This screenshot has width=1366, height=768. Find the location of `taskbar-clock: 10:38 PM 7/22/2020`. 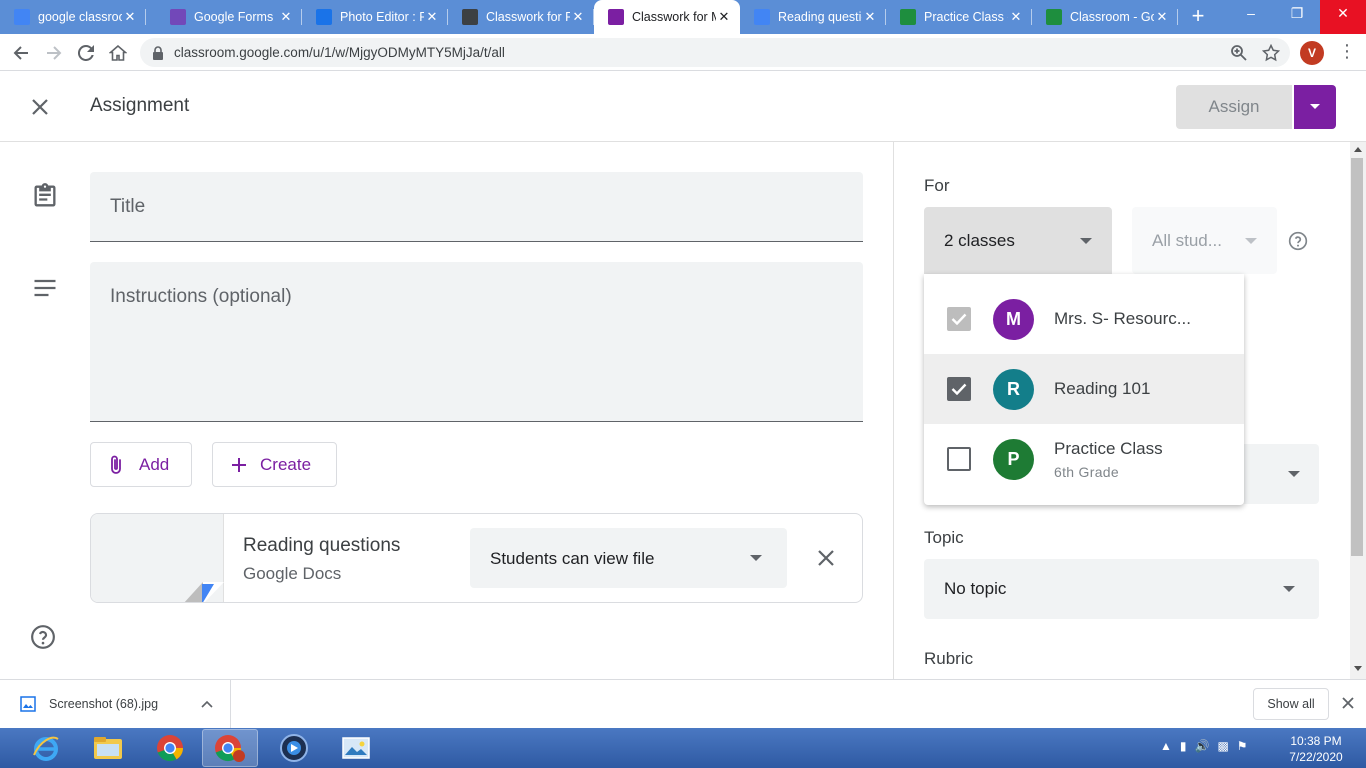

taskbar-clock: 10:38 PM 7/22/2020 is located at coordinates (1316, 749).